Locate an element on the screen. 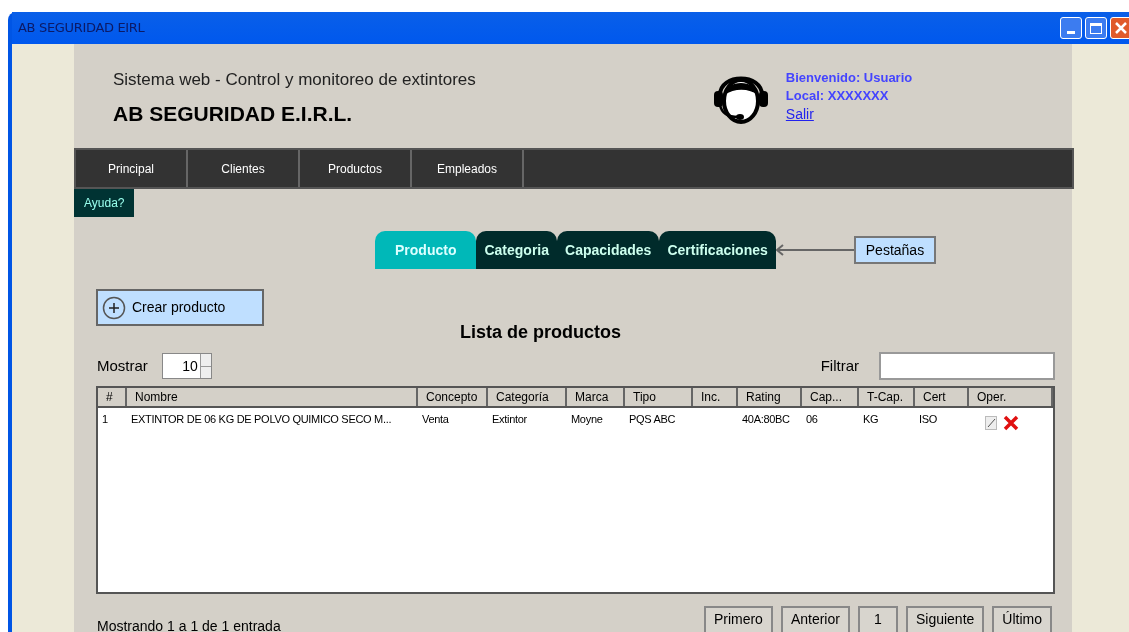 The image size is (1129, 632). page-number-button: 1 is located at coordinates (877, 618).